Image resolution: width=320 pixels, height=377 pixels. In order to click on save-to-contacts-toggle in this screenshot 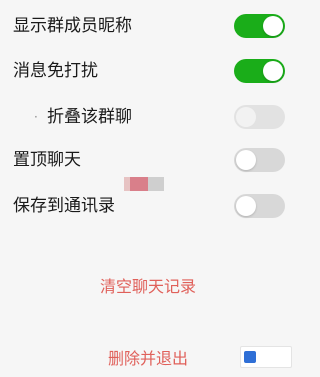, I will do `click(259, 206)`.